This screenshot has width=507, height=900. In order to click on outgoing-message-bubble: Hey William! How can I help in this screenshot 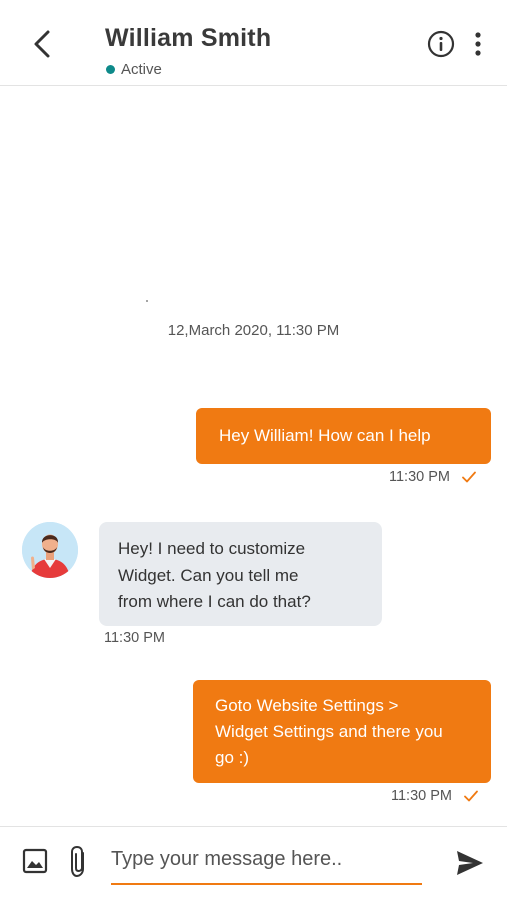, I will do `click(343, 436)`.